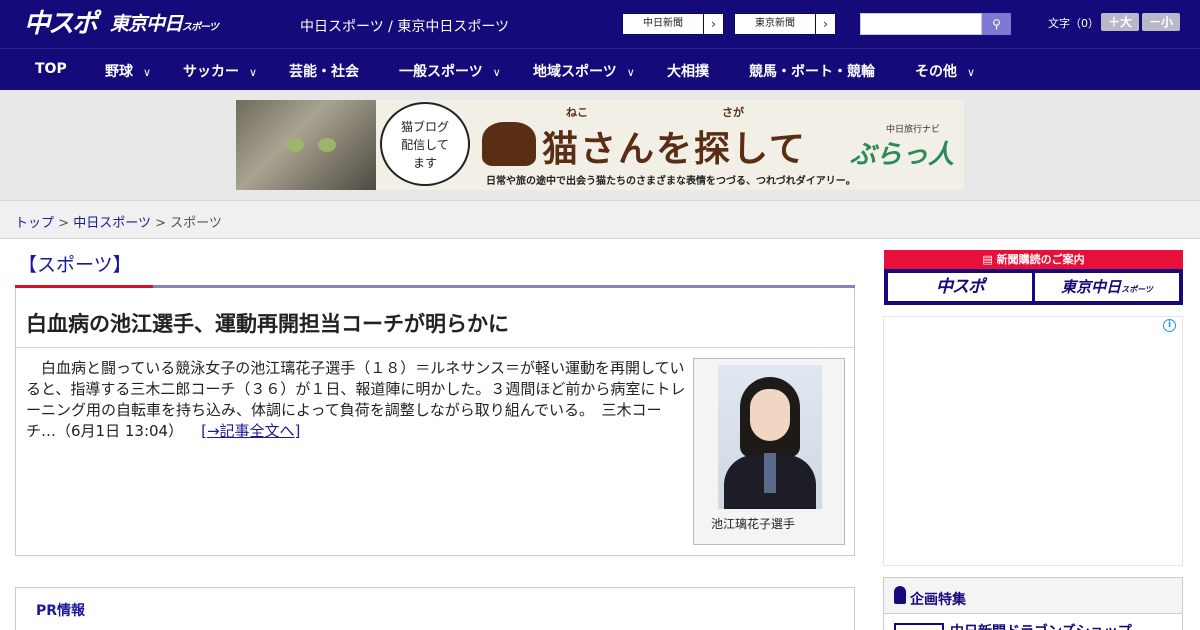 This screenshot has height=630, width=1200. I want to click on dragons-shop-icon, so click(919, 626).